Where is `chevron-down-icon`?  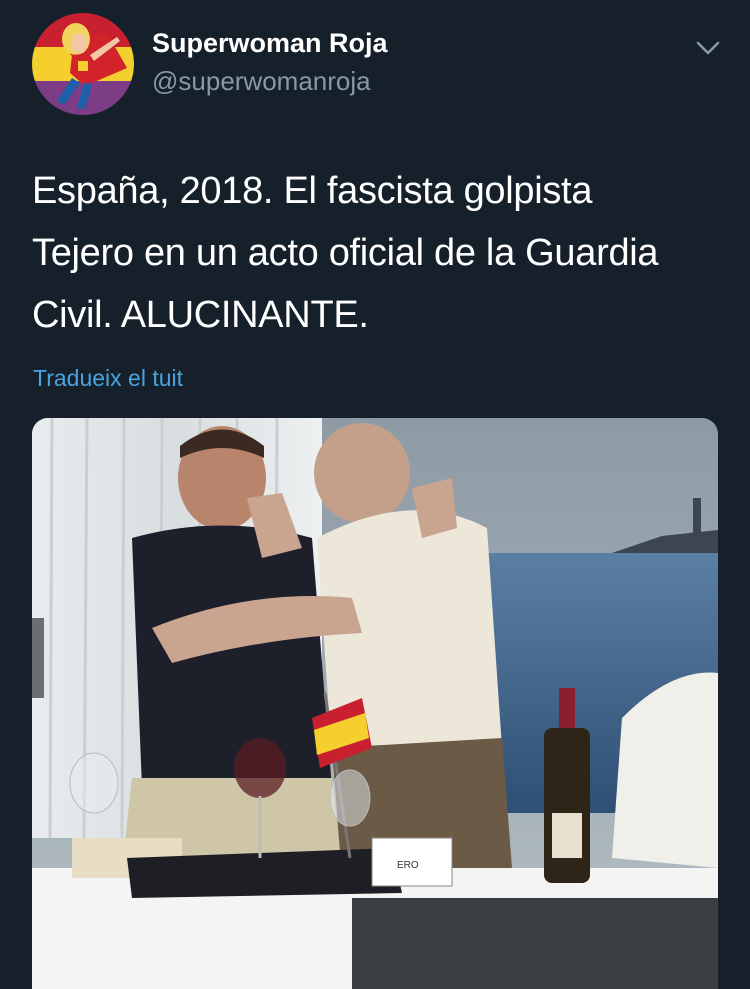 chevron-down-icon is located at coordinates (708, 48).